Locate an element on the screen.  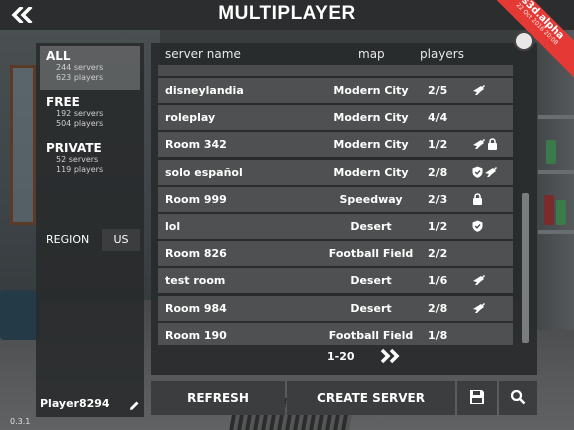
filter-player-count: 504 players is located at coordinates (80, 123).